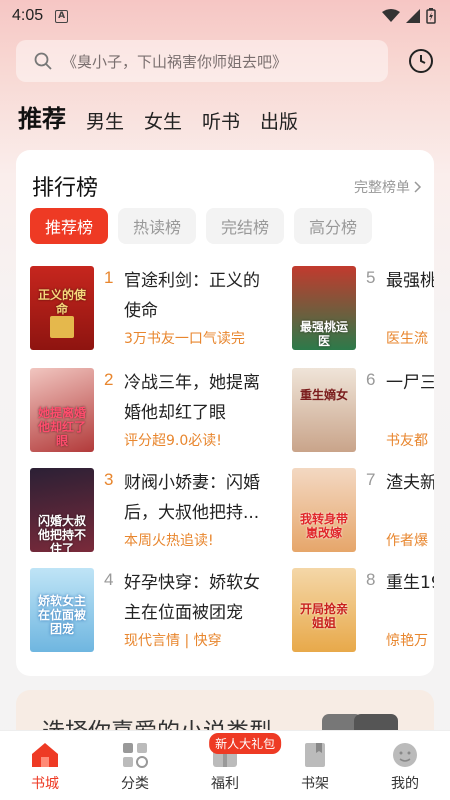  I want to click on search-icon, so click(43, 61).